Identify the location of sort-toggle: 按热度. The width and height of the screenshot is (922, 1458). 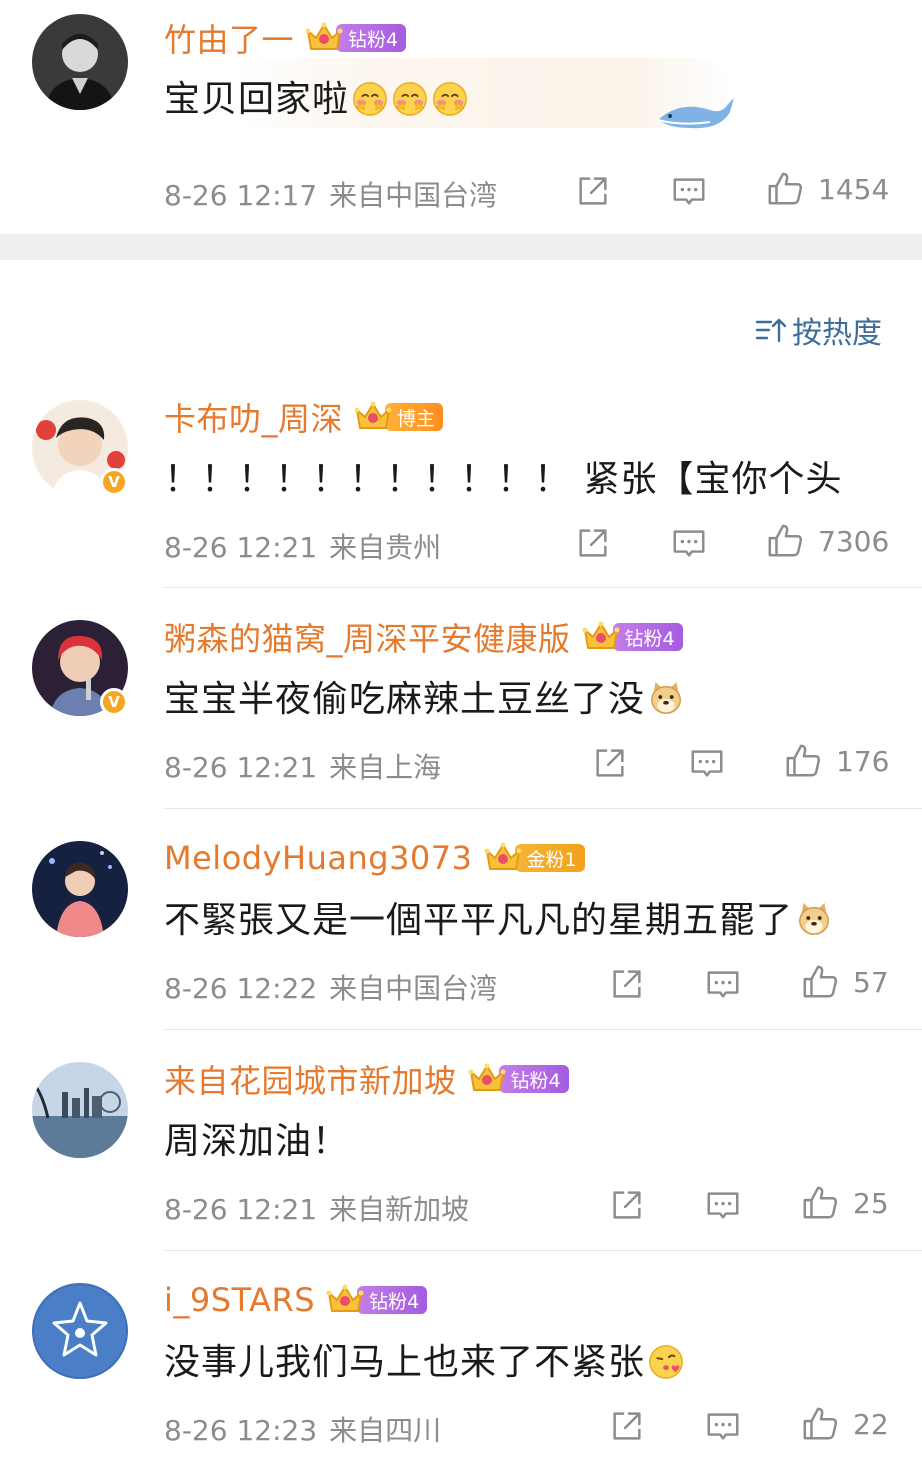
(818, 330).